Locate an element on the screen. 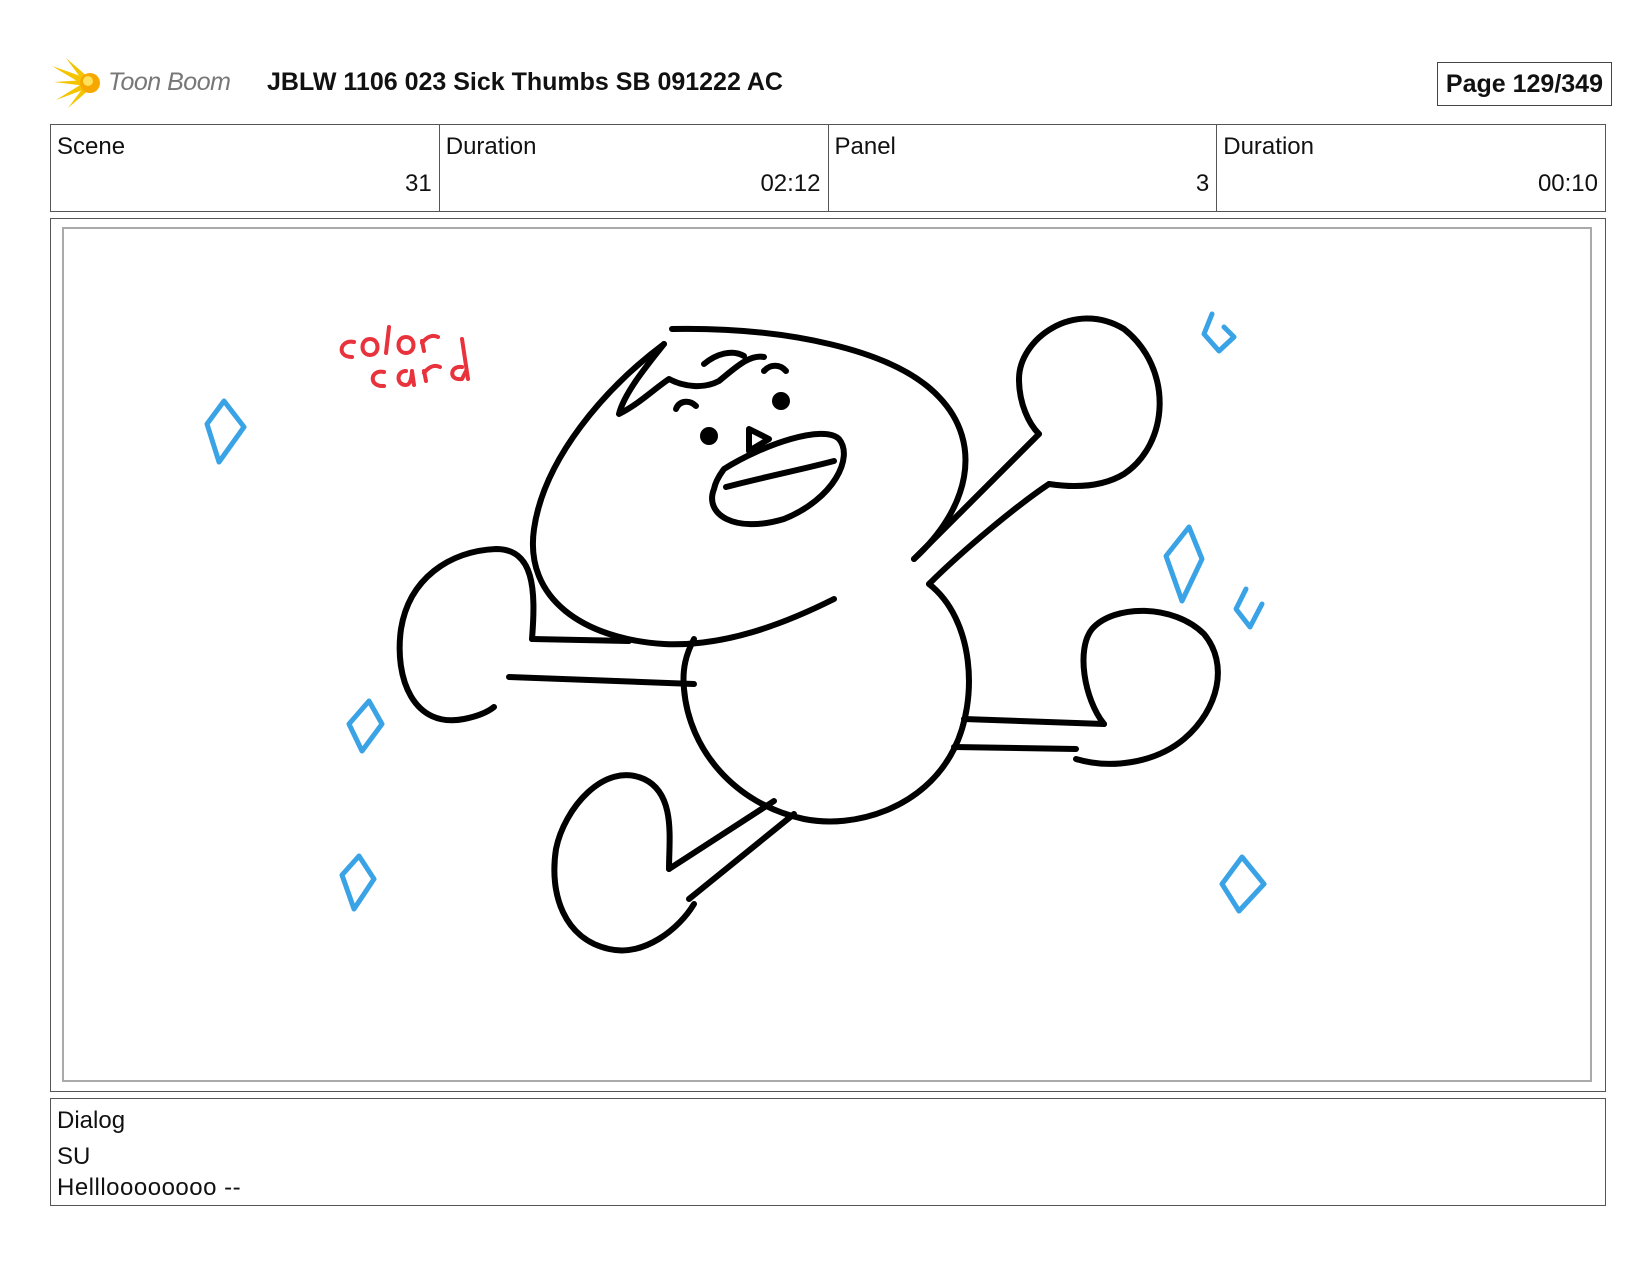  scene-cell: Scene 31 is located at coordinates (245, 168).